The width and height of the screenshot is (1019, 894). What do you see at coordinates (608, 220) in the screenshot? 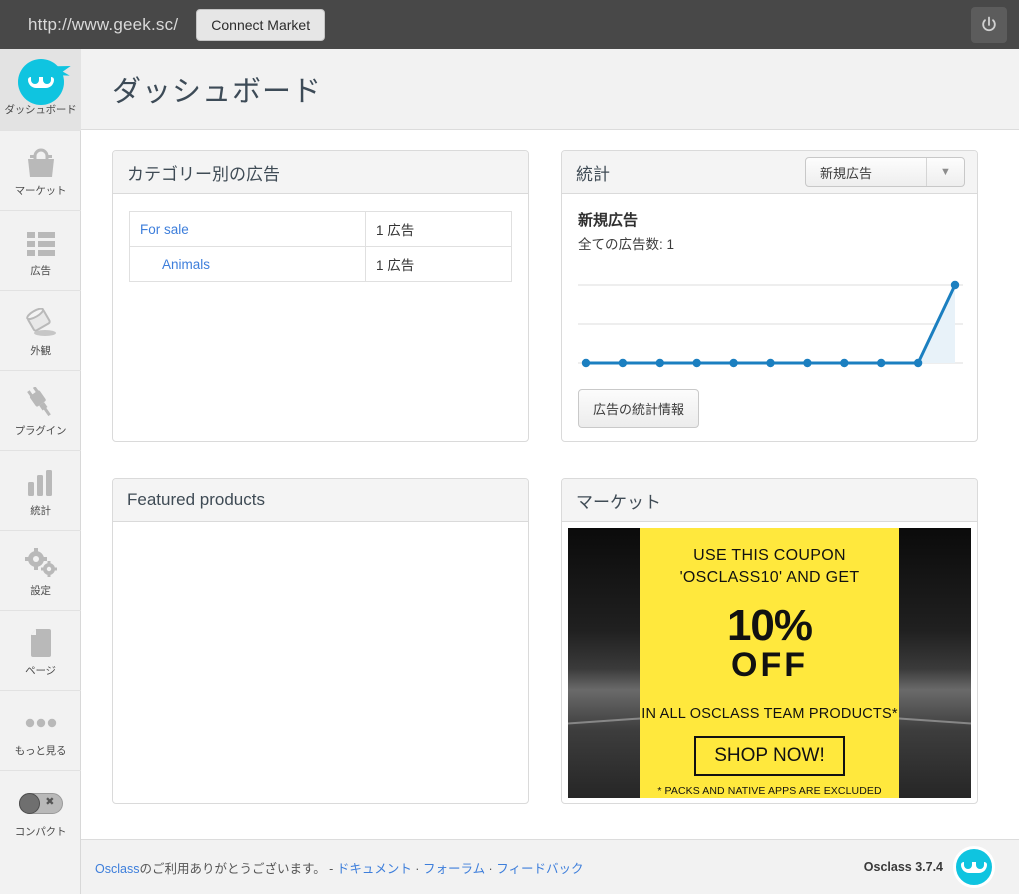
I see `stats-heading: 新規広告` at bounding box center [608, 220].